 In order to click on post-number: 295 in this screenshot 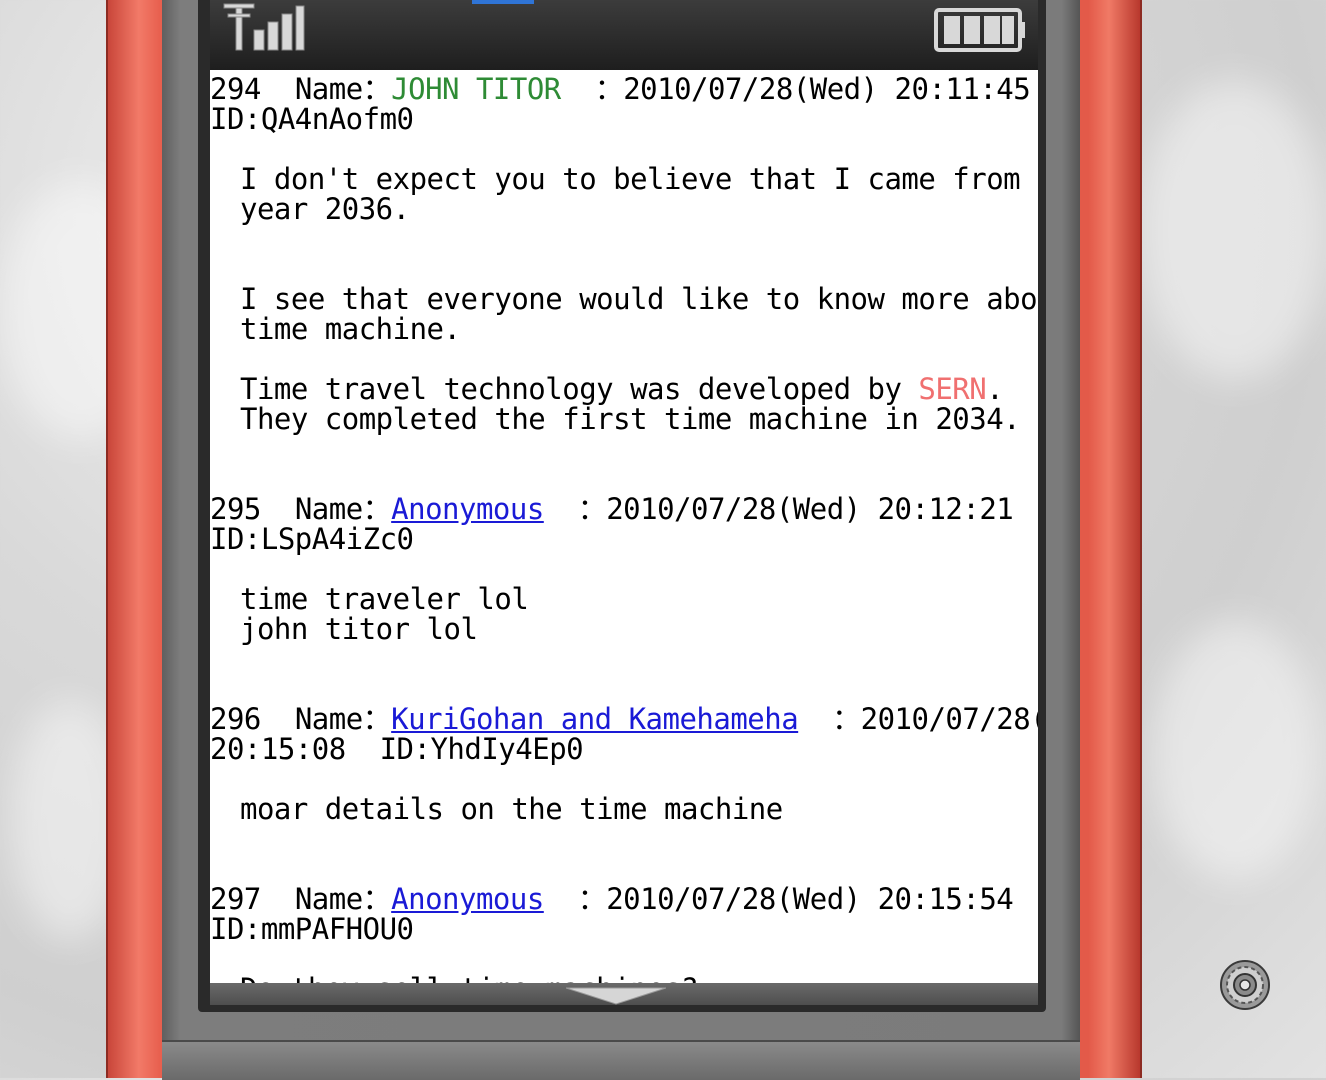, I will do `click(235, 509)`.